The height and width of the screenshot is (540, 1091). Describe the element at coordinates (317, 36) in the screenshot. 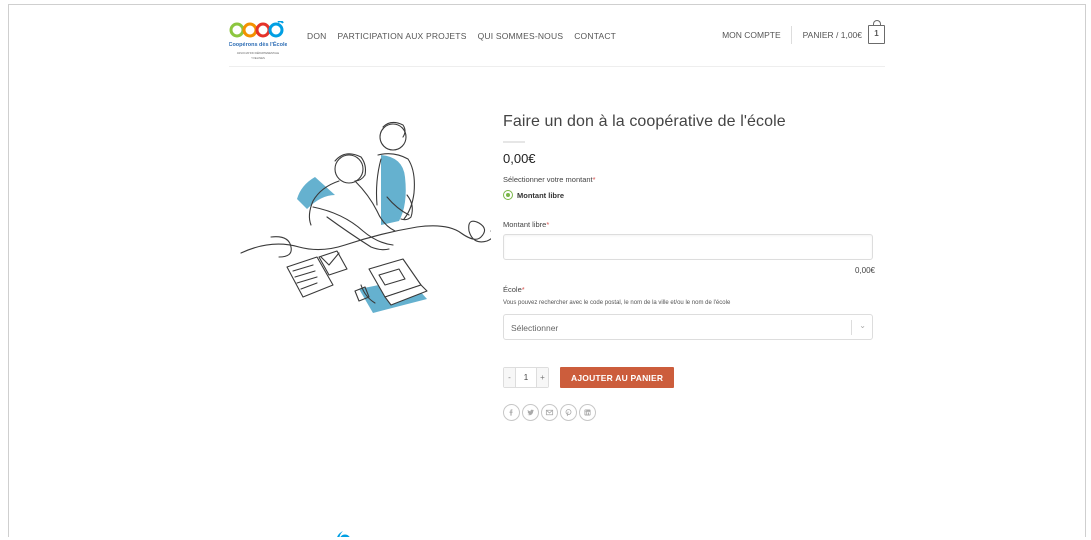

I see `nav-item-don: DON` at that location.